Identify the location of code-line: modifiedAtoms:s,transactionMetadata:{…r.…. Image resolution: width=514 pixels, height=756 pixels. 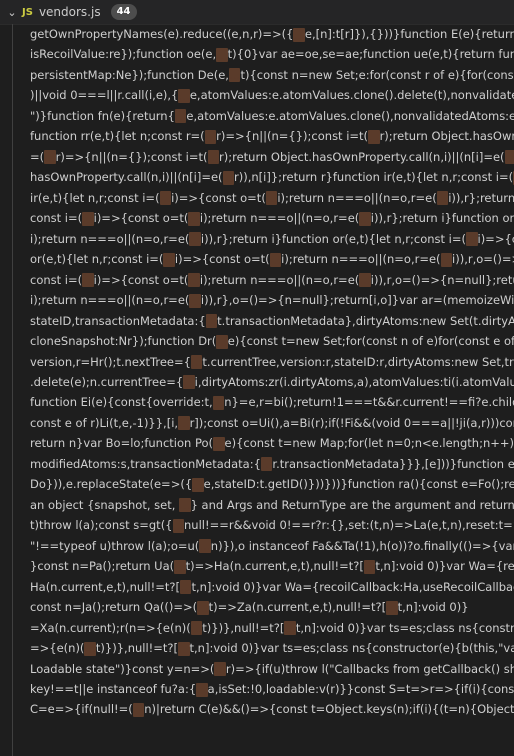
(272, 464).